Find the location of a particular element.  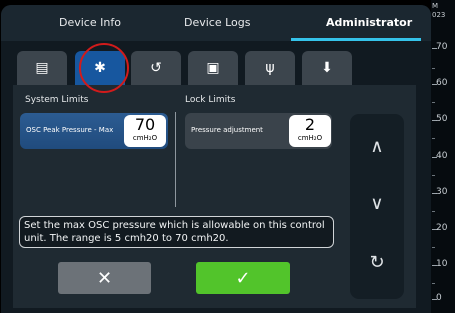

increase-button: ∧ is located at coordinates (377, 146).